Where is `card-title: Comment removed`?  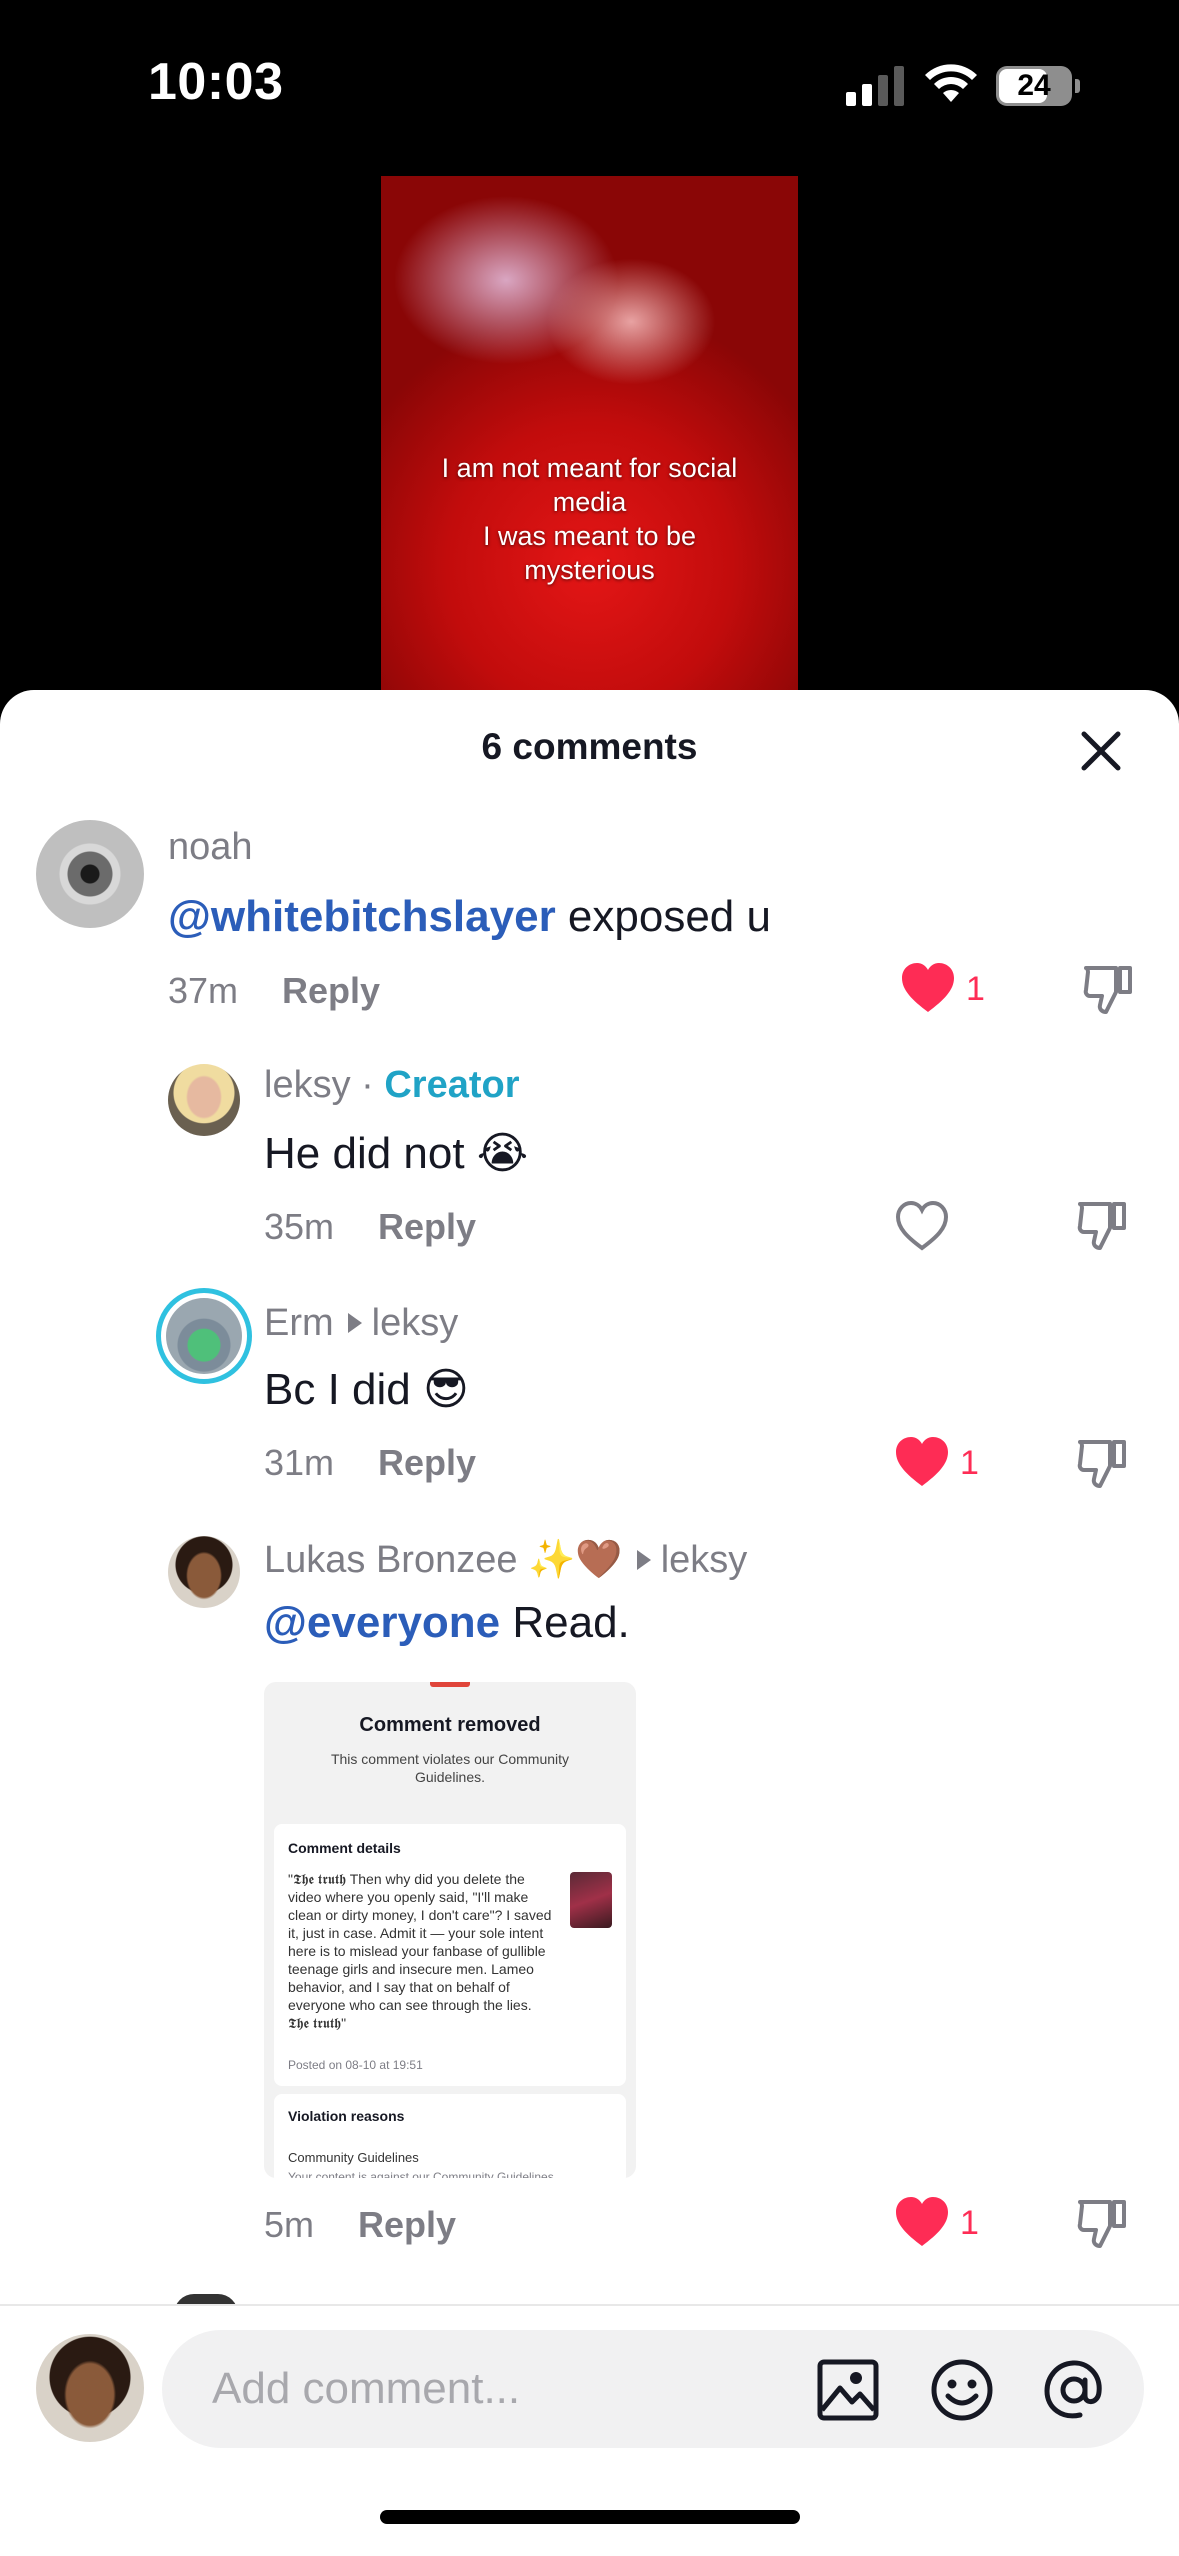 card-title: Comment removed is located at coordinates (450, 1725).